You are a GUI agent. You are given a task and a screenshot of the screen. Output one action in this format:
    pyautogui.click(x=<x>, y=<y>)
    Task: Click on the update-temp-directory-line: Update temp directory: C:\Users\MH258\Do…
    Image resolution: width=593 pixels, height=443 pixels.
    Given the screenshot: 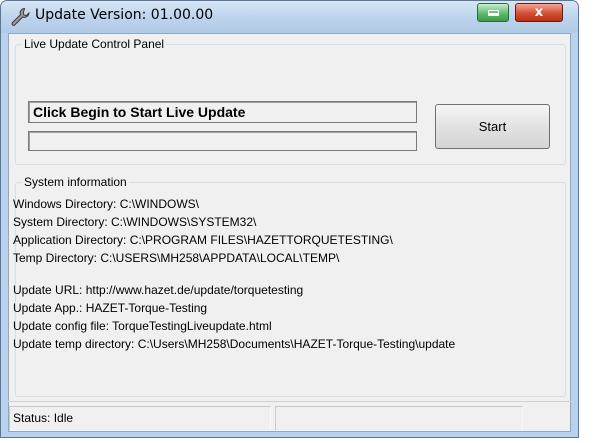 What is the action you would take?
    pyautogui.click(x=234, y=344)
    